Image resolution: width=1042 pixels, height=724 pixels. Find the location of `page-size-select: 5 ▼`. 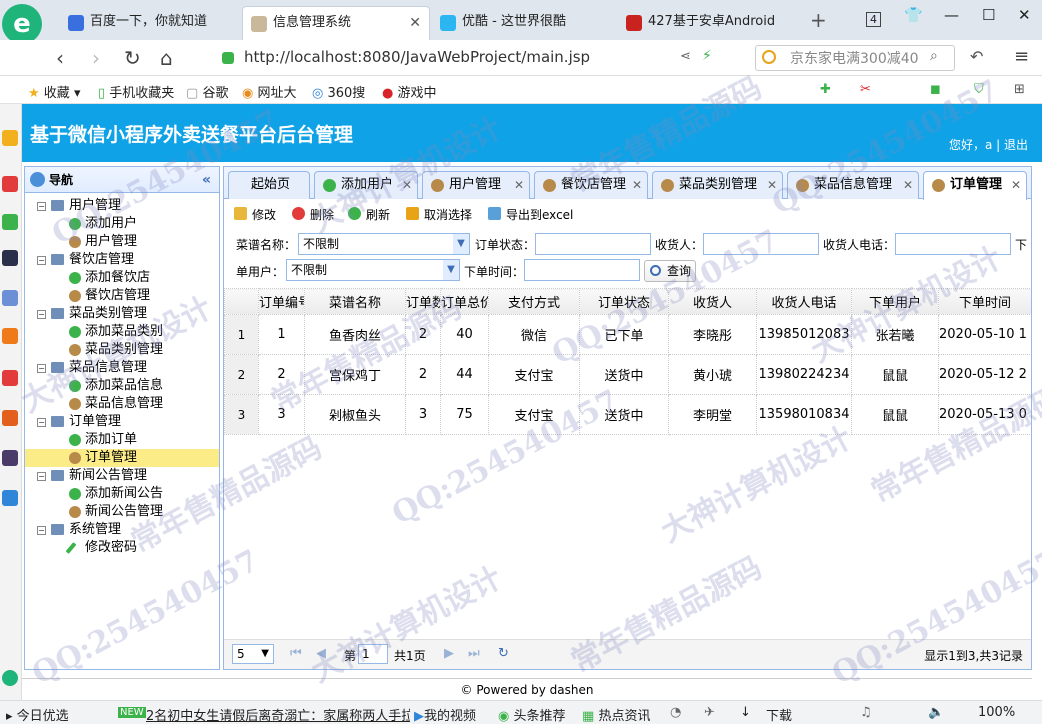

page-size-select: 5 ▼ is located at coordinates (253, 654).